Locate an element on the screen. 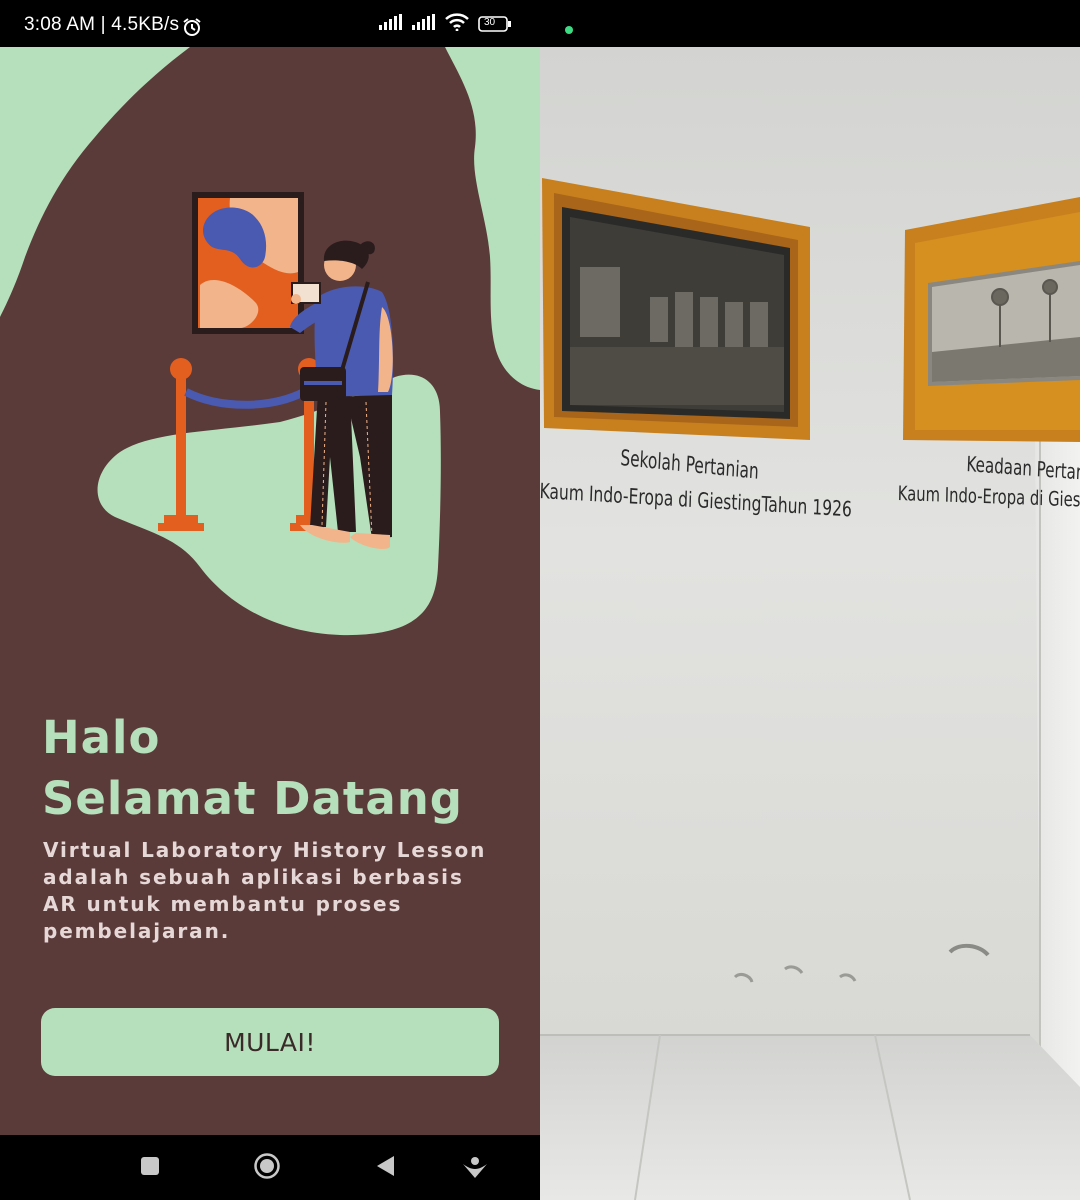 Image resolution: width=1080 pixels, height=1200 pixels. navigation-bar is located at coordinates (270, 1167).